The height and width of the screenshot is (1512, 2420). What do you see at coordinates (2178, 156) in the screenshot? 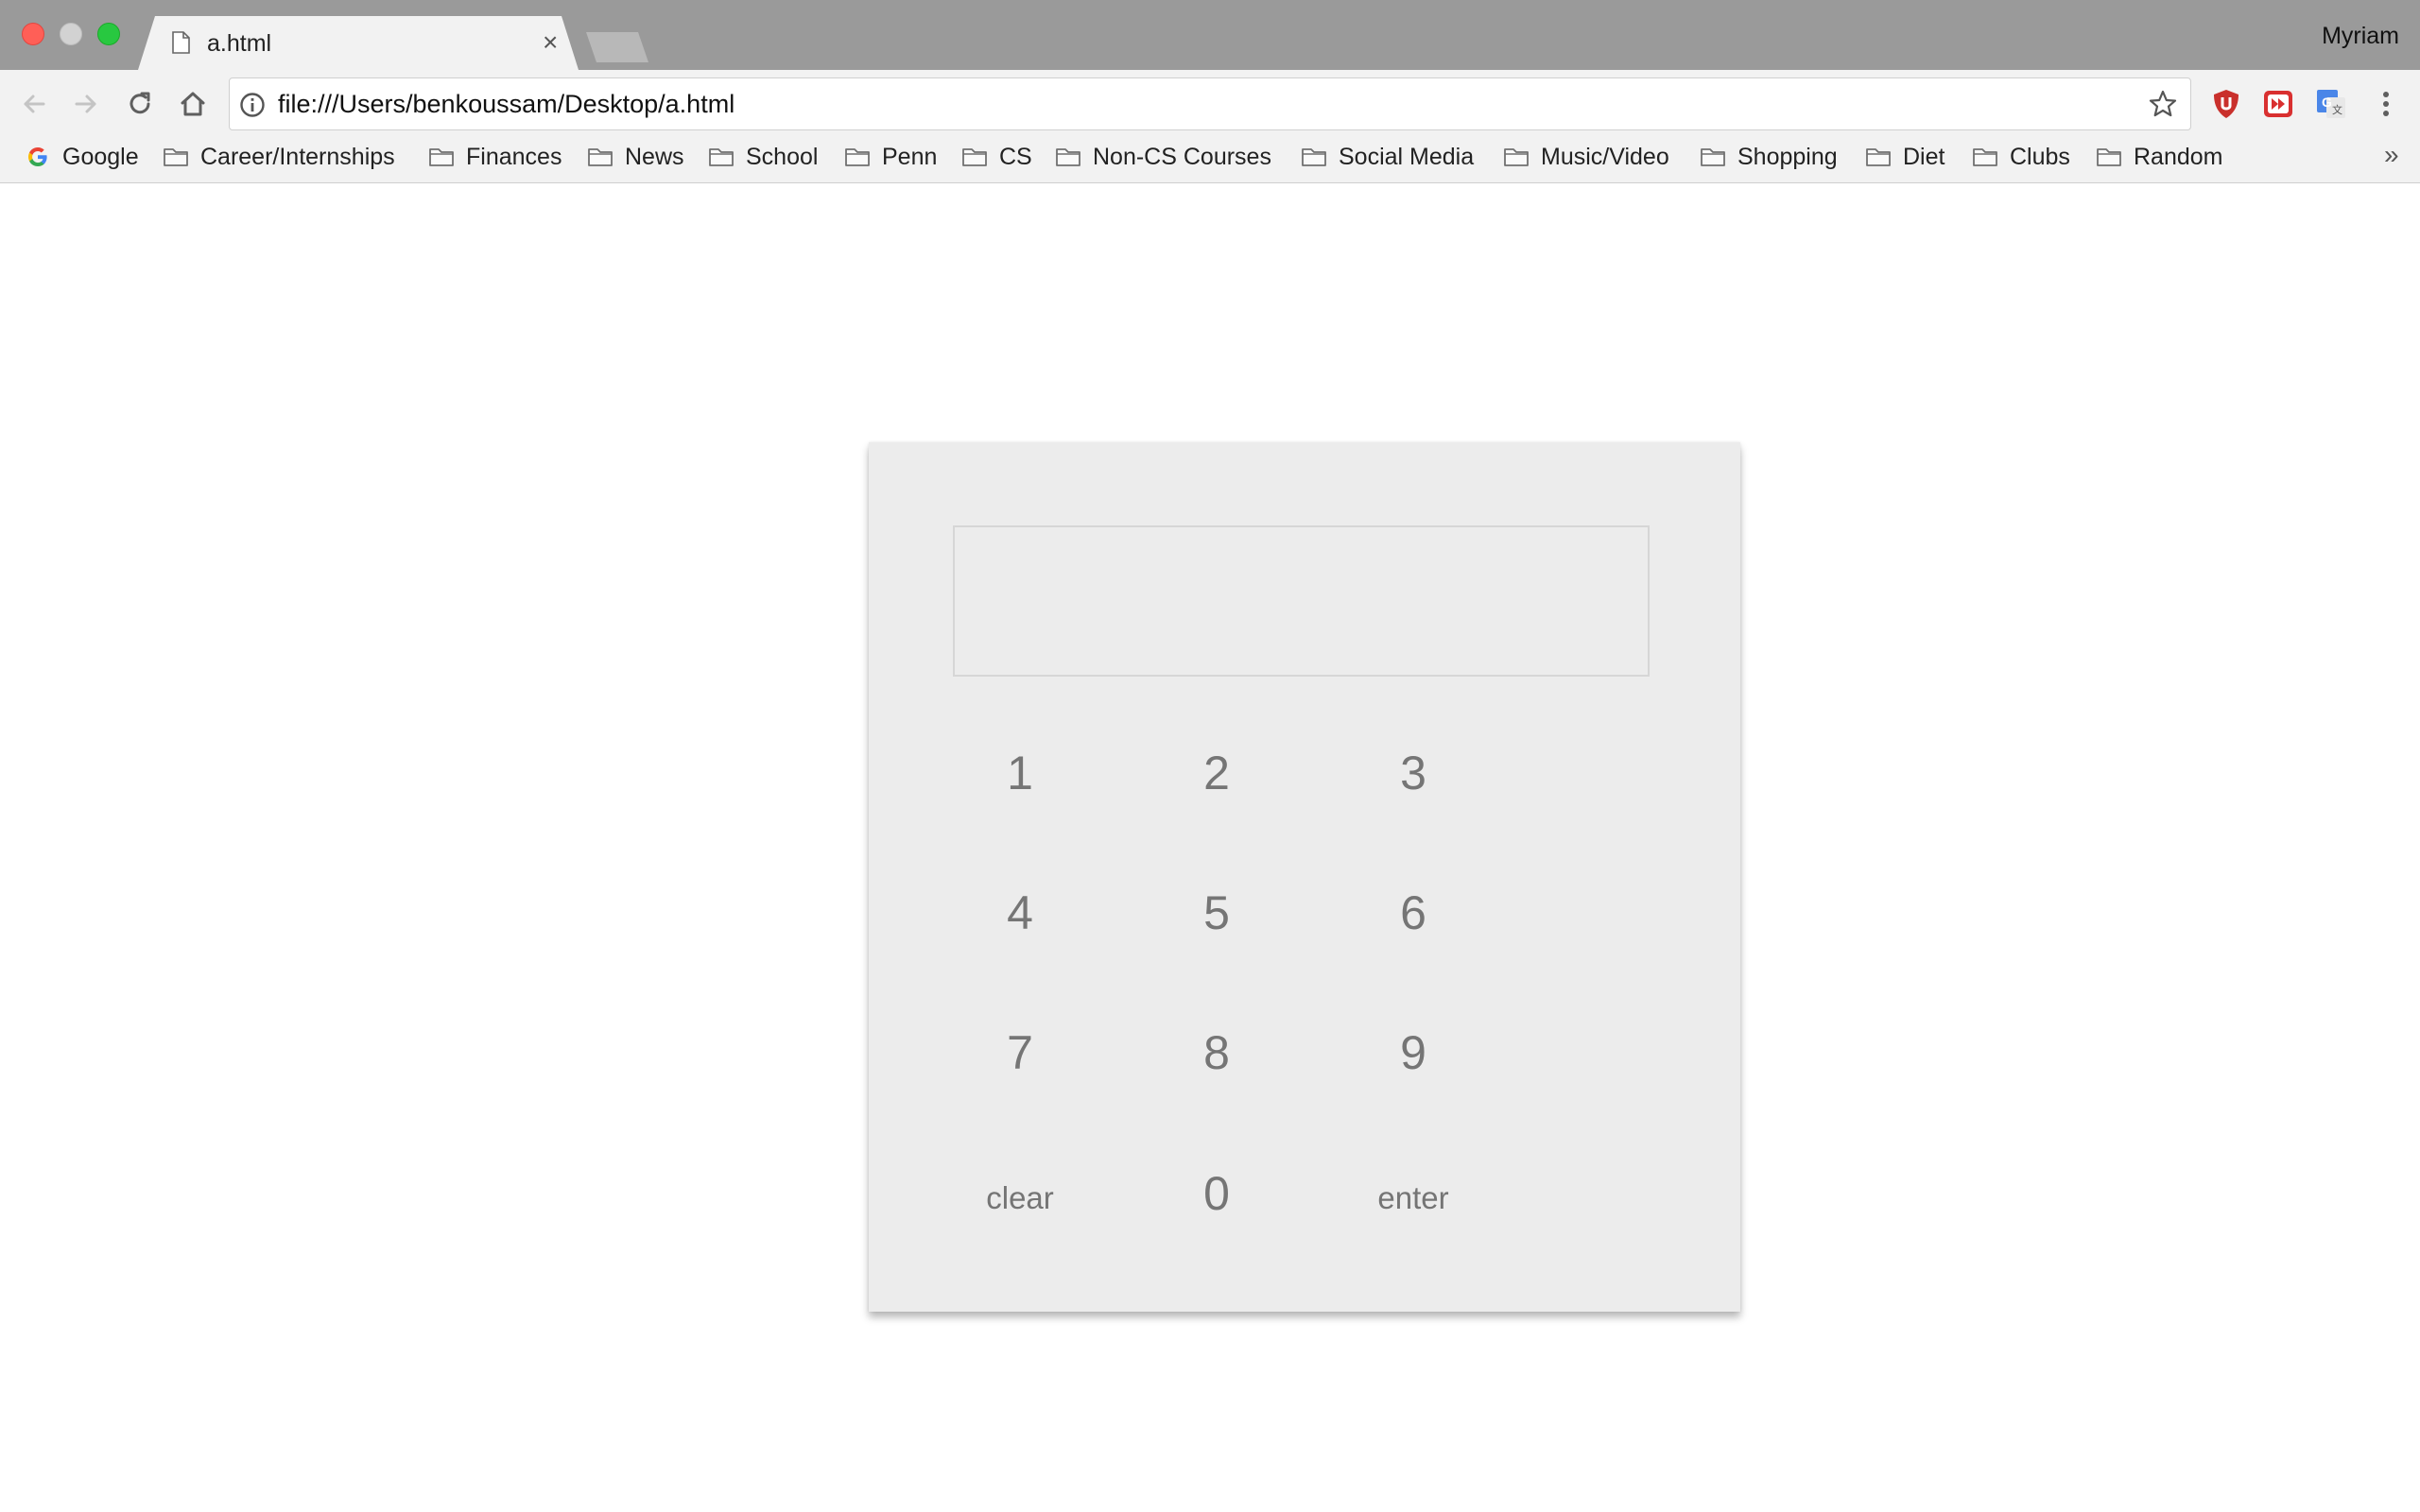
I see `bookmark-label: Random` at bounding box center [2178, 156].